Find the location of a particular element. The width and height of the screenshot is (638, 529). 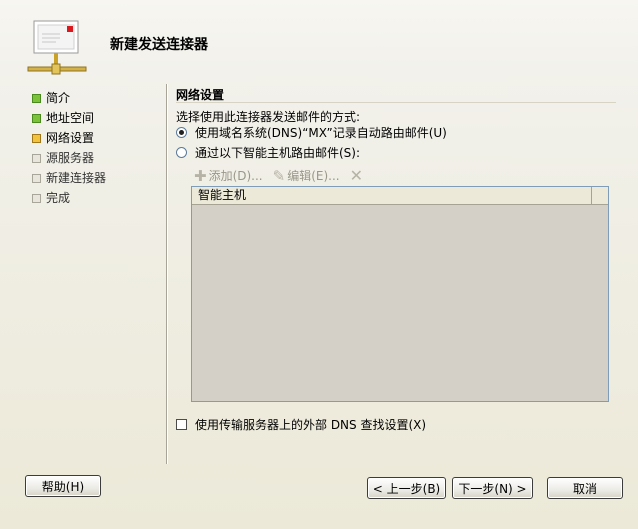

pencil-icon: ✎ is located at coordinates (279, 175).